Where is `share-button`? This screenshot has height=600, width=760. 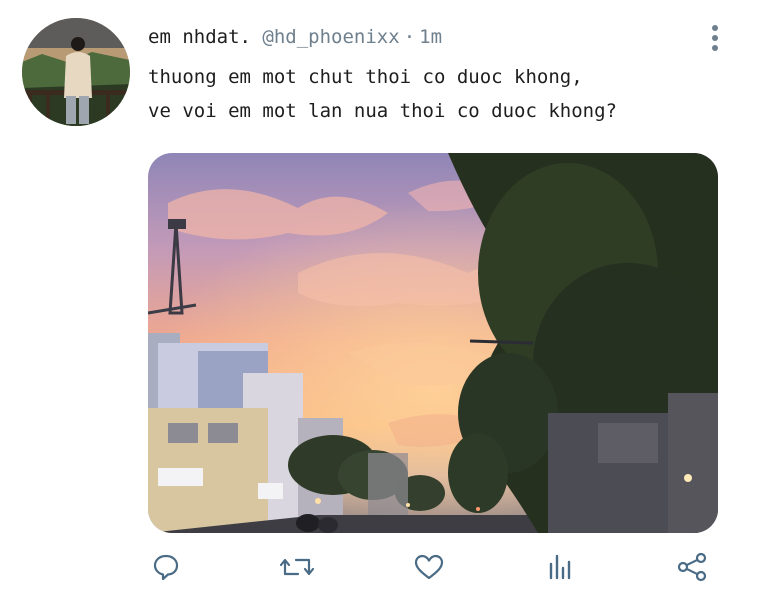
share-button is located at coordinates (692, 567).